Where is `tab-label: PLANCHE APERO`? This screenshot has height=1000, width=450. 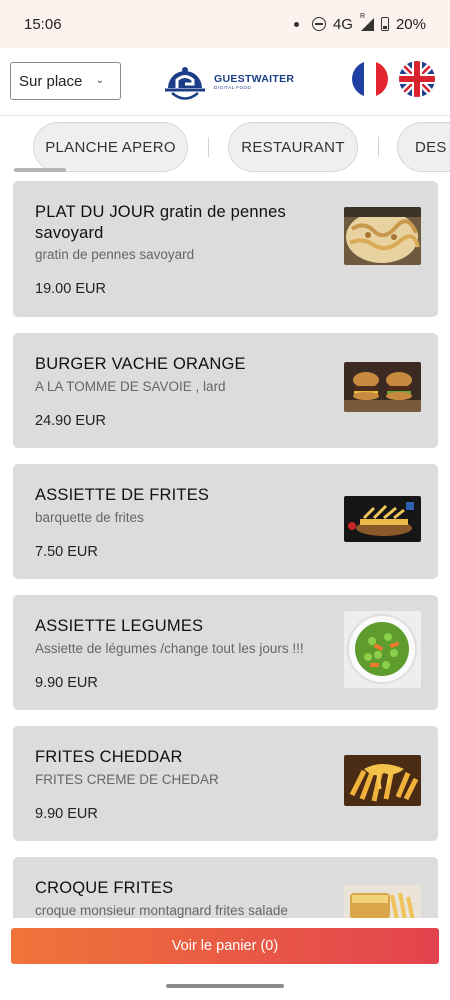
tab-label: PLANCHE APERO is located at coordinates (110, 147).